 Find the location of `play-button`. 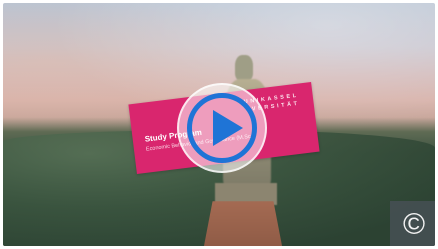

play-button is located at coordinates (222, 128).